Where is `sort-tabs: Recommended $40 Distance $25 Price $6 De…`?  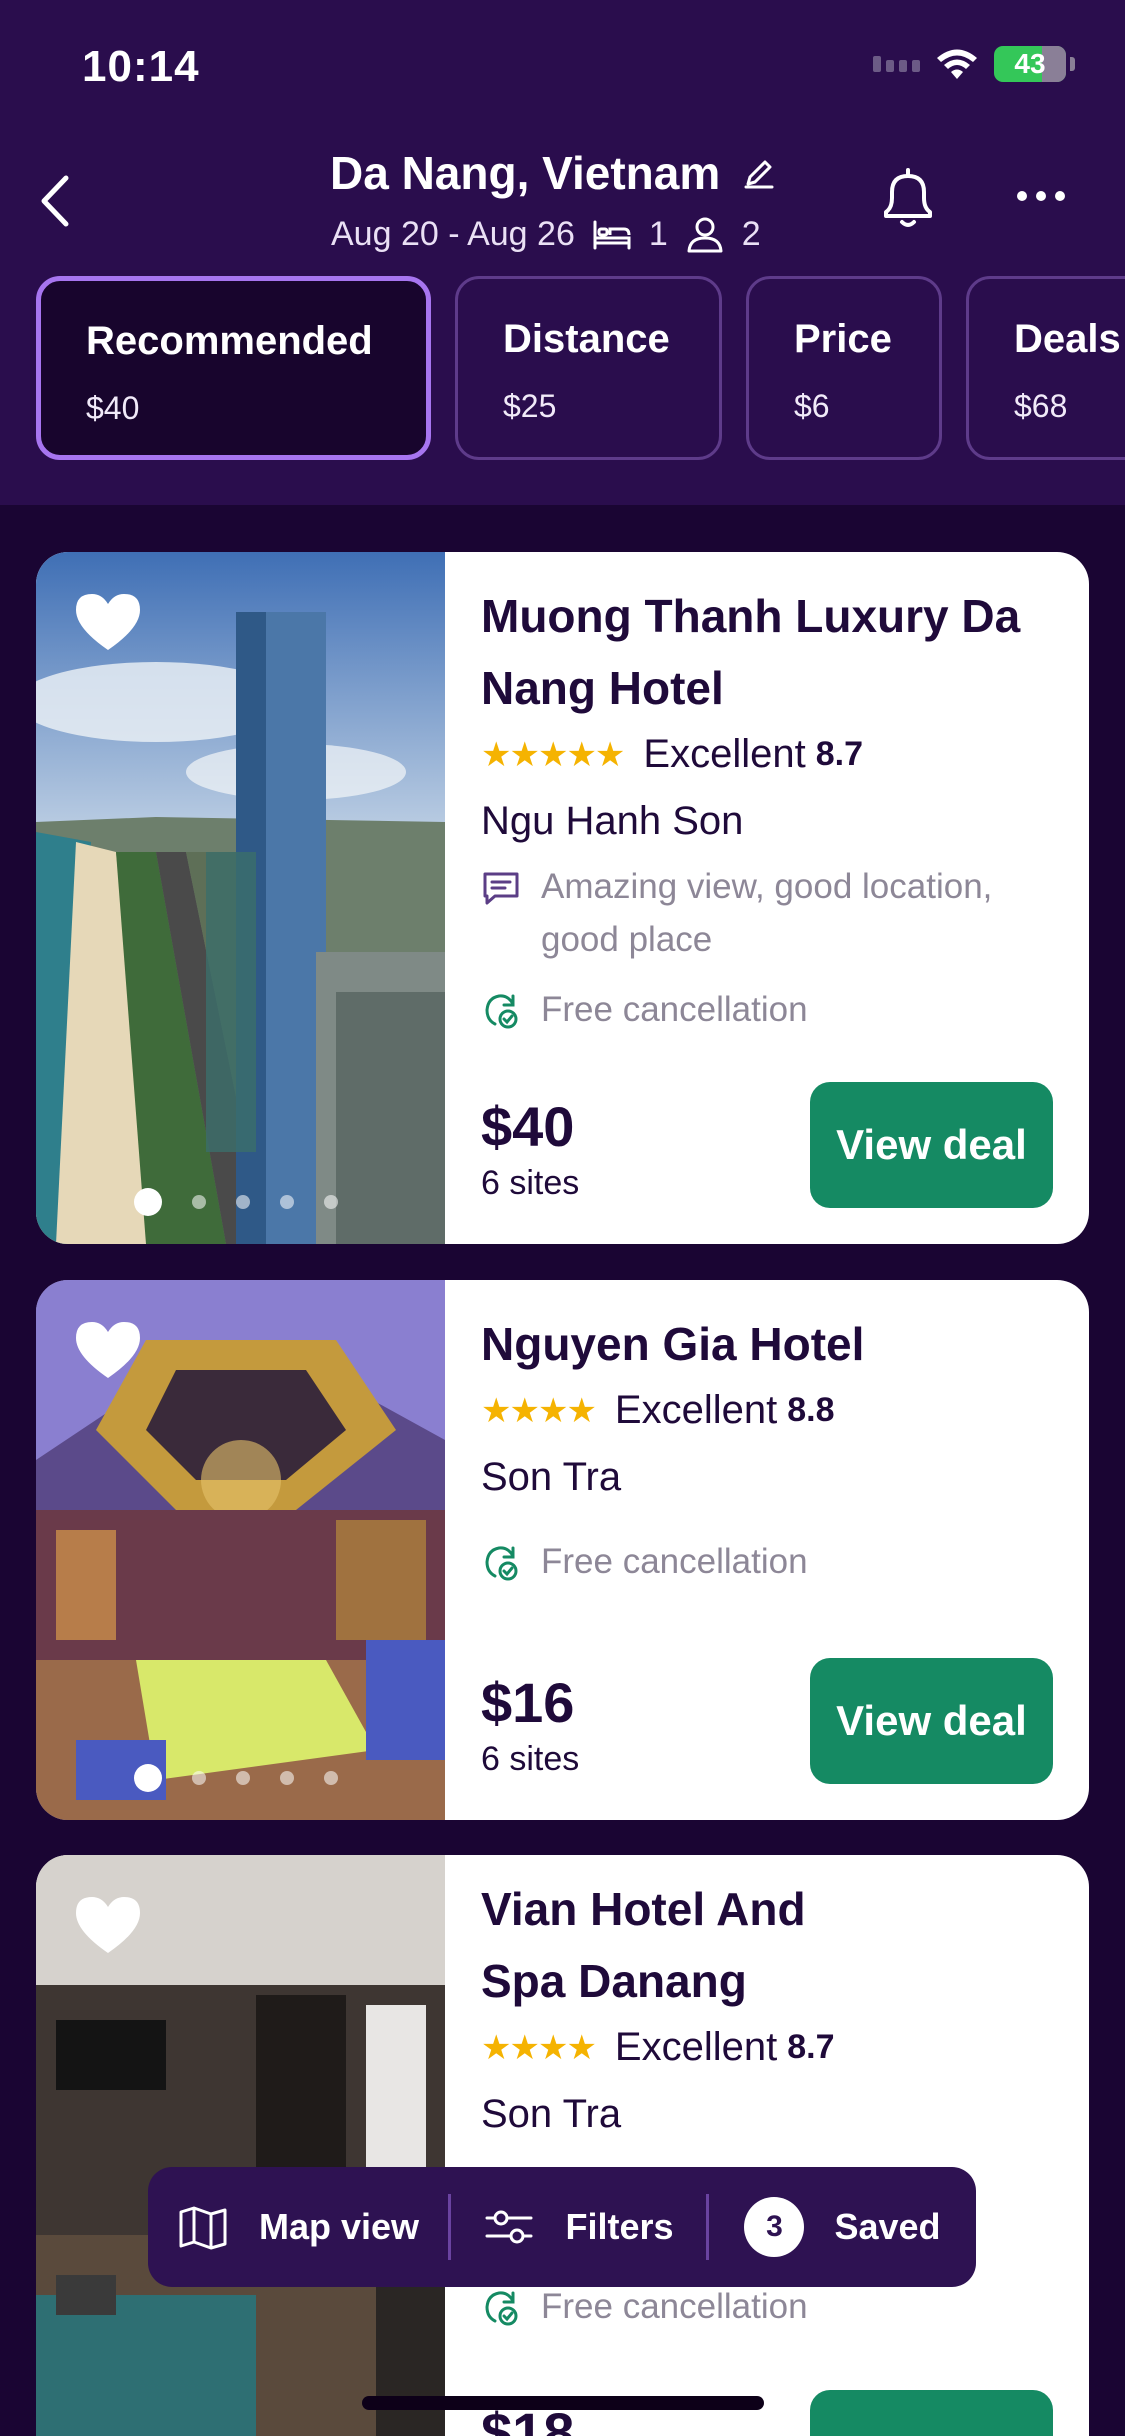
sort-tabs: Recommended $40 Distance $25 Price $6 De… is located at coordinates (580, 369).